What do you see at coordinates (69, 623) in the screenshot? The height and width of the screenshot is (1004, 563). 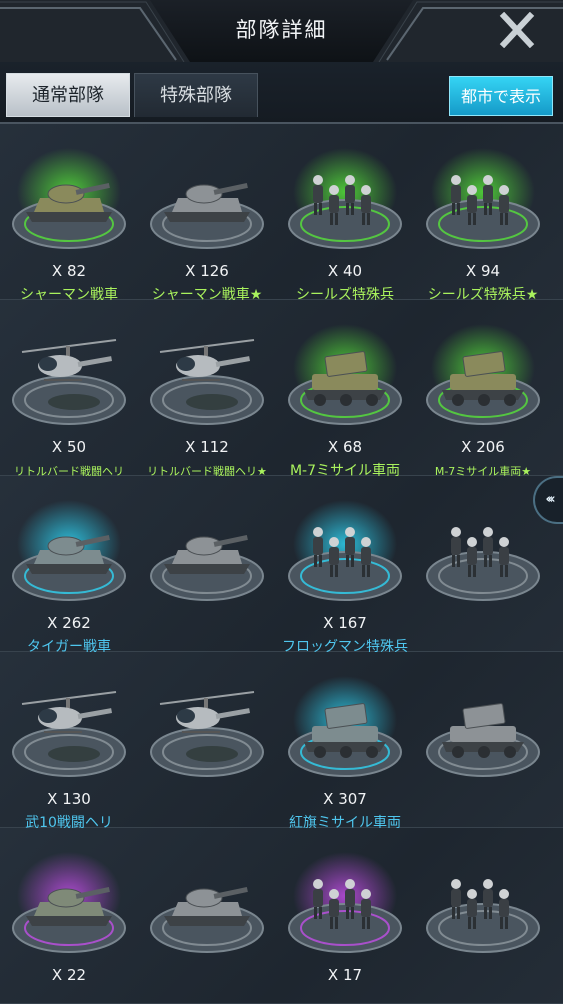 I see `unit-count: X 262` at bounding box center [69, 623].